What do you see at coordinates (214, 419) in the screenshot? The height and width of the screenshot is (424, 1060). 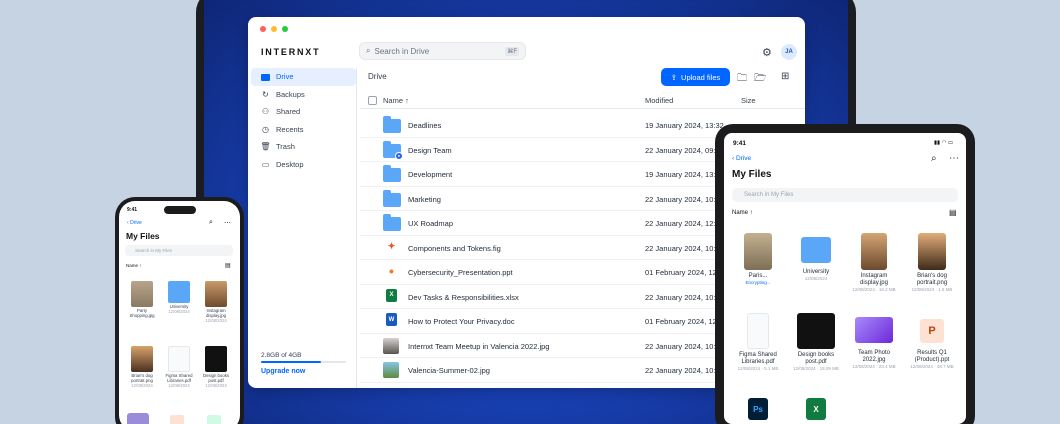 I see `xlsx-icon` at bounding box center [214, 419].